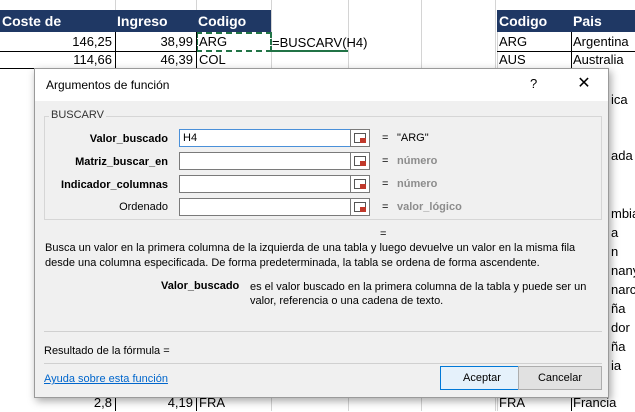  I want to click on cell-coste: 146,25, so click(57, 42).